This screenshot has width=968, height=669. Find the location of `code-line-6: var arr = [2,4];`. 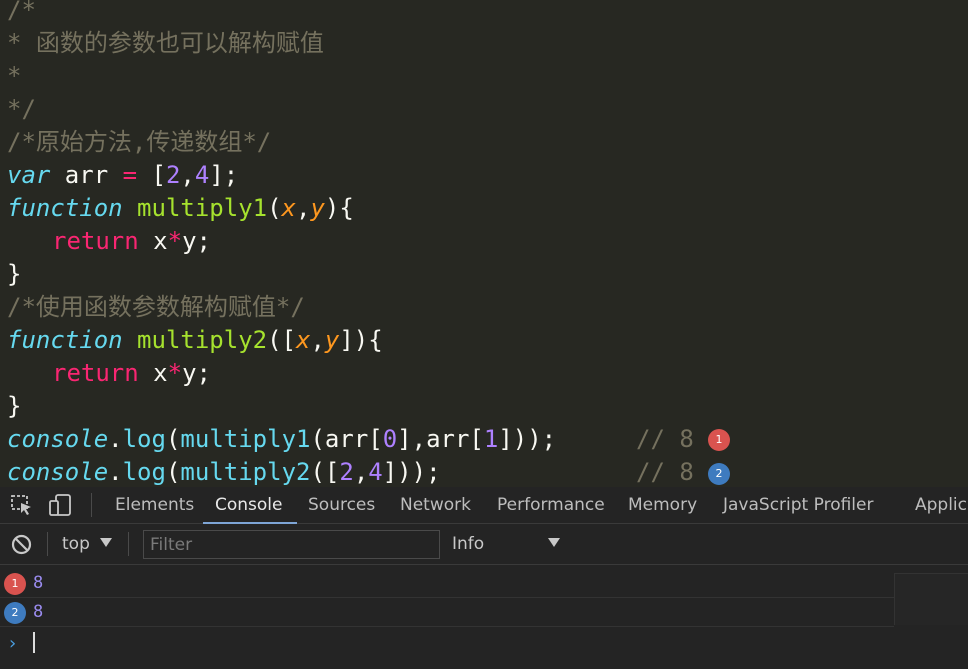

code-line-6: var arr = [2,4]; is located at coordinates (122, 175).